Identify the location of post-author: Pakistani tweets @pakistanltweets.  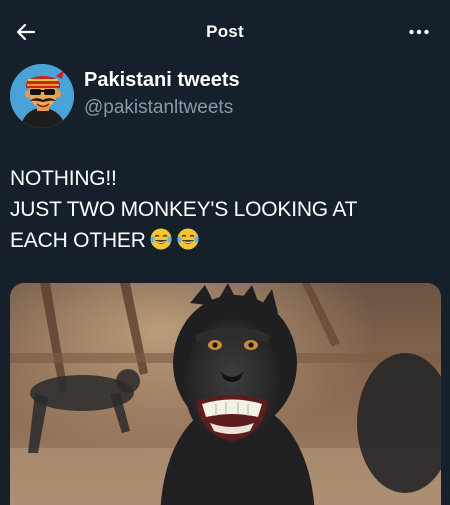
(225, 97).